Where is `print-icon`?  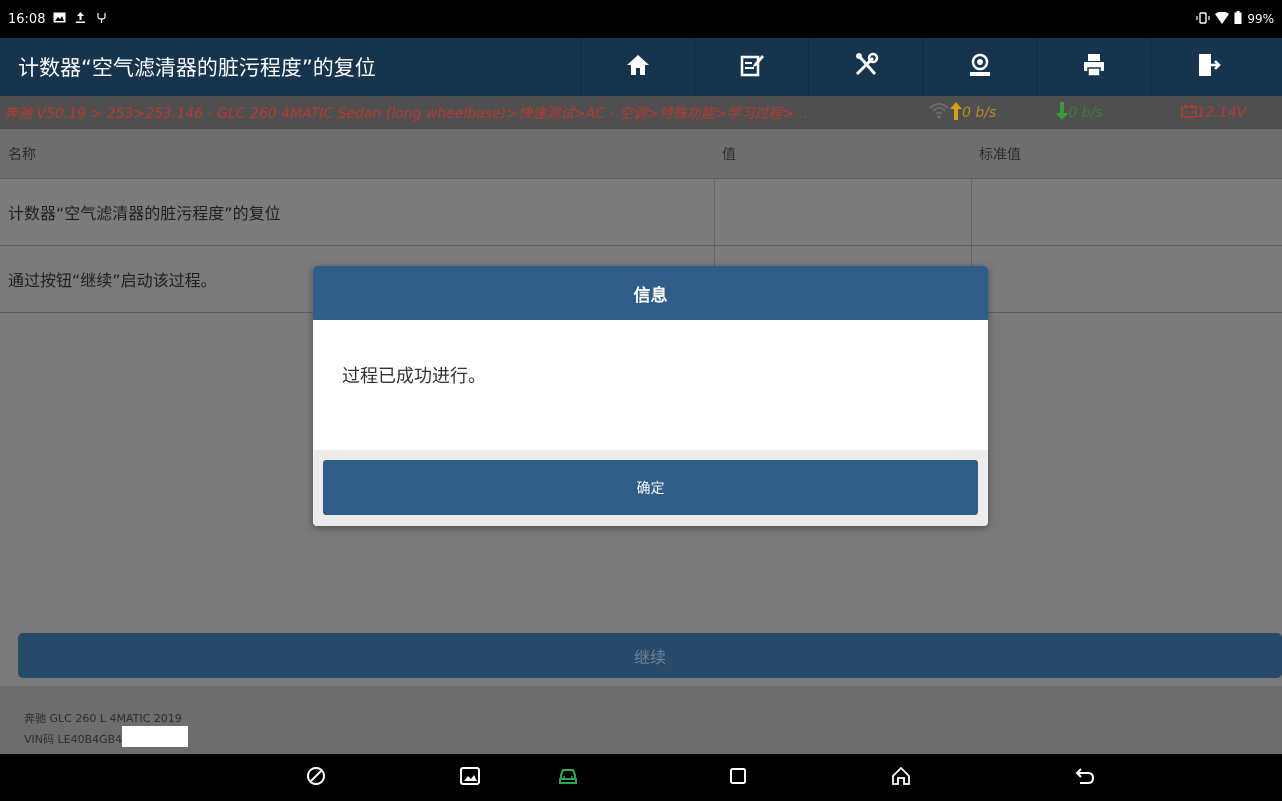 print-icon is located at coordinates (1094, 67).